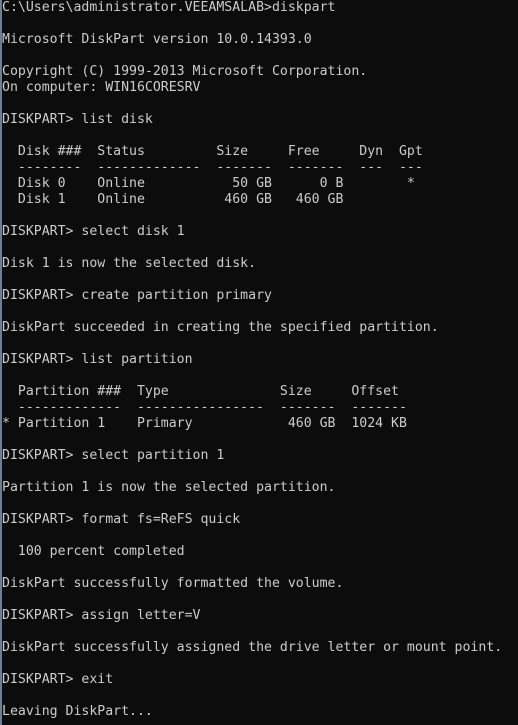 Image resolution: width=518 pixels, height=725 pixels. What do you see at coordinates (204, 423) in the screenshot?
I see `console-line: * Partition 1 Primary 460 GB 1024 KB` at bounding box center [204, 423].